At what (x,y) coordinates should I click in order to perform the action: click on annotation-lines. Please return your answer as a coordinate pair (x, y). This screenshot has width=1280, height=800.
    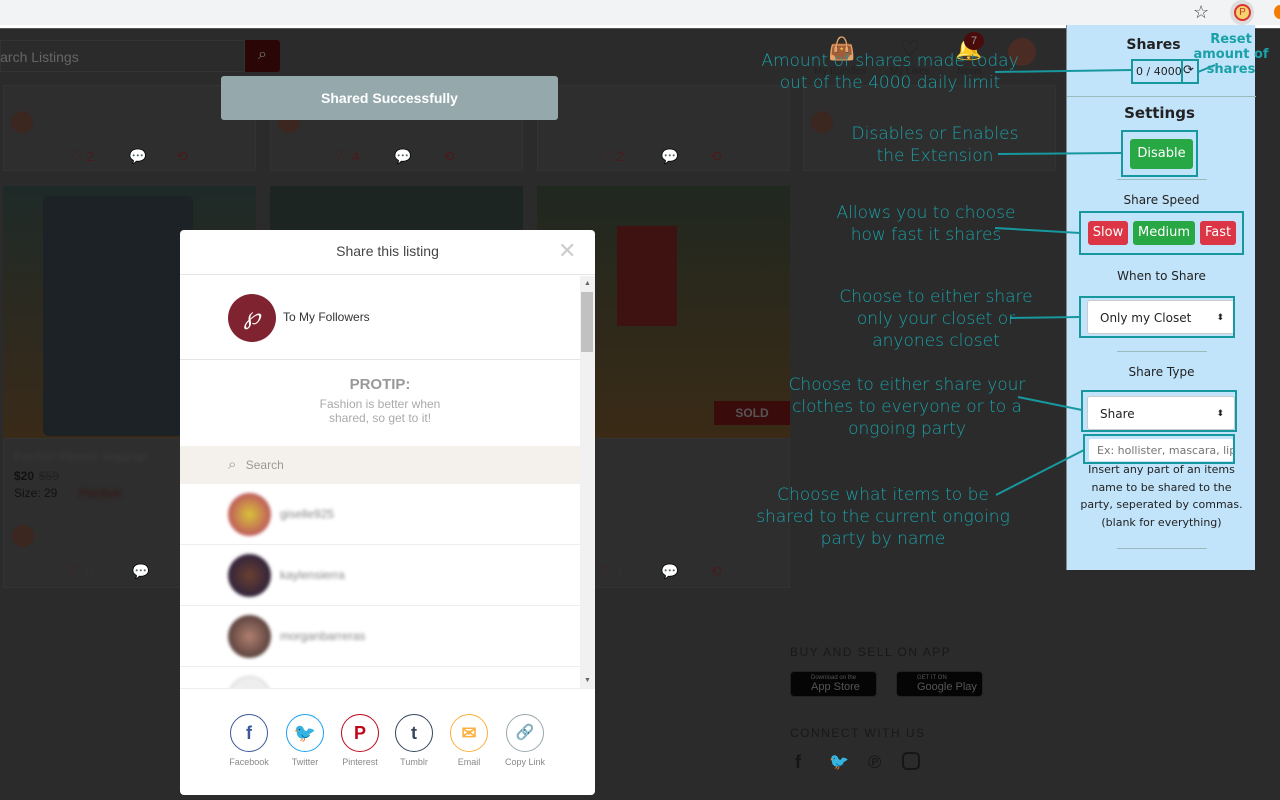
    Looking at the image, I should click on (1119, 277).